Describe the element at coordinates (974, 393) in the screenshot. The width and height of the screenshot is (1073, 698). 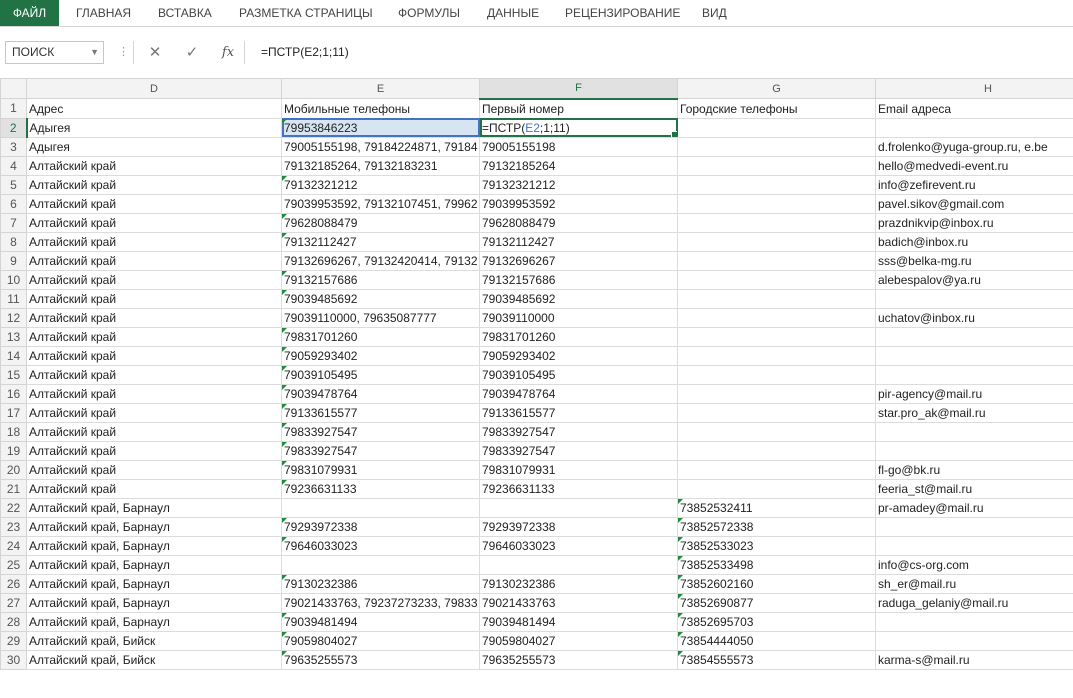
I see `cell-h: pir-agency@mail.ru` at that location.